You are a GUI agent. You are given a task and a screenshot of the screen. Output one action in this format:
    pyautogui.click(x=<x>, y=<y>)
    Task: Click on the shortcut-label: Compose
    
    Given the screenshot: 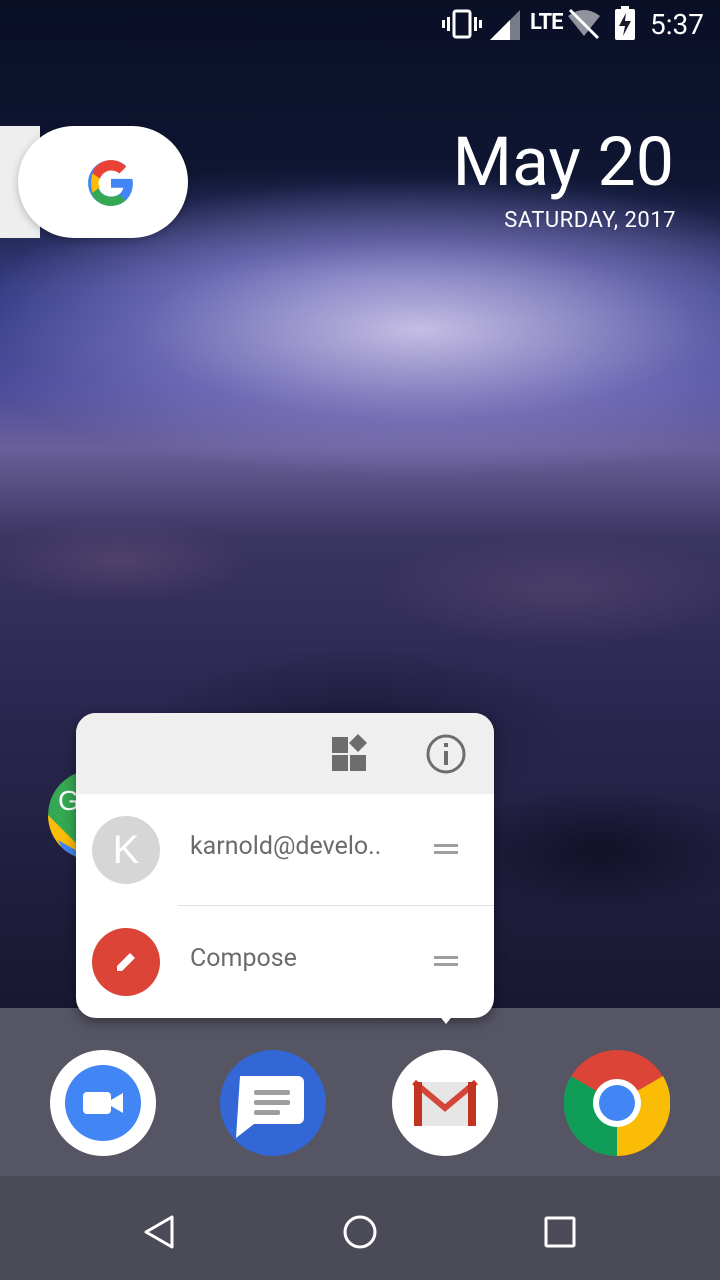 What is the action you would take?
    pyautogui.click(x=243, y=958)
    